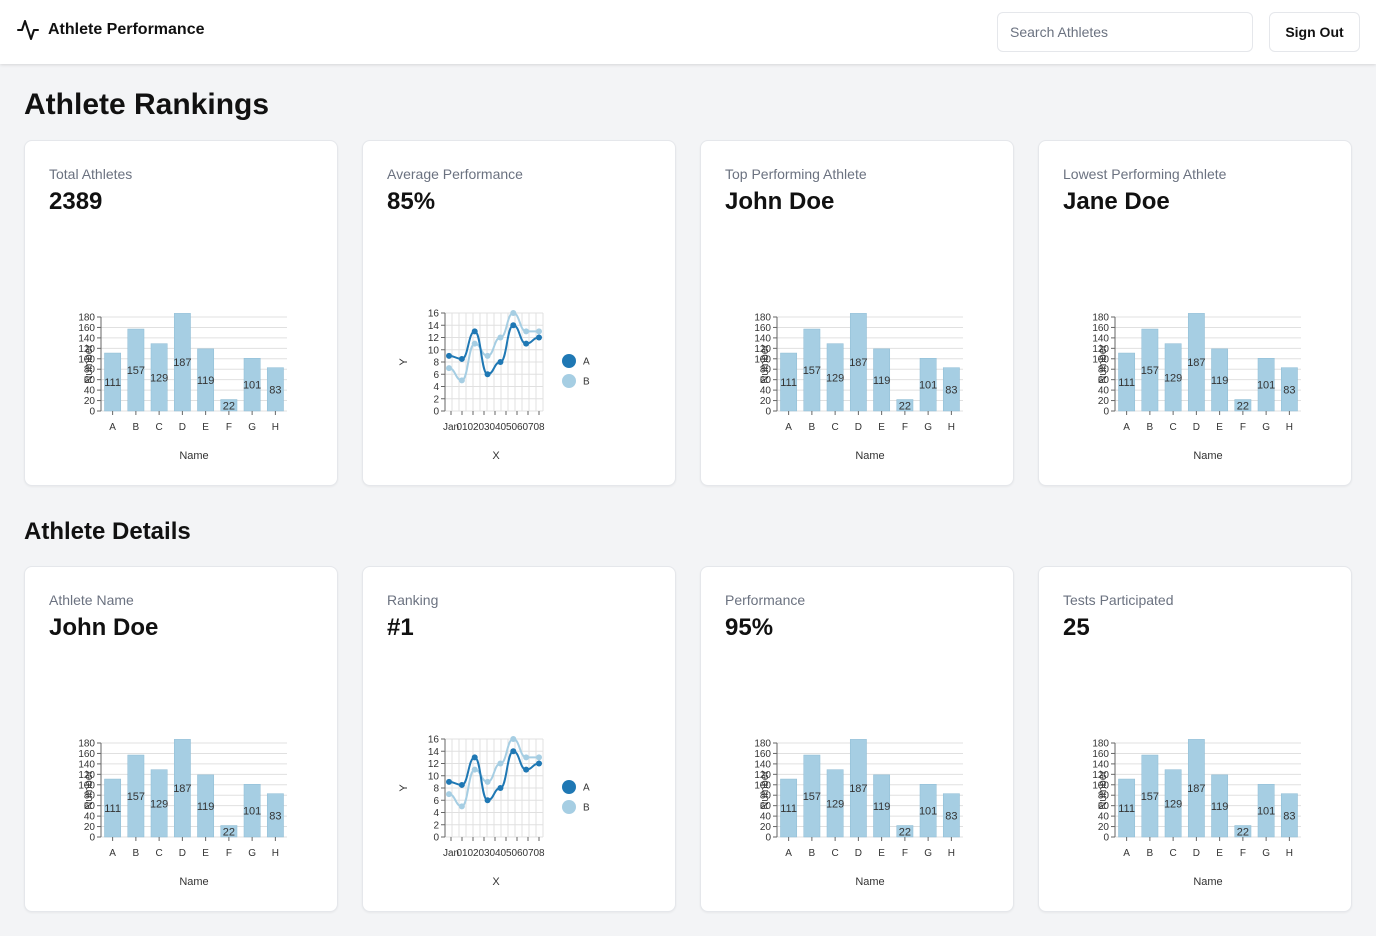 The width and height of the screenshot is (1376, 936). What do you see at coordinates (76, 201) in the screenshot?
I see `card-value: 2389` at bounding box center [76, 201].